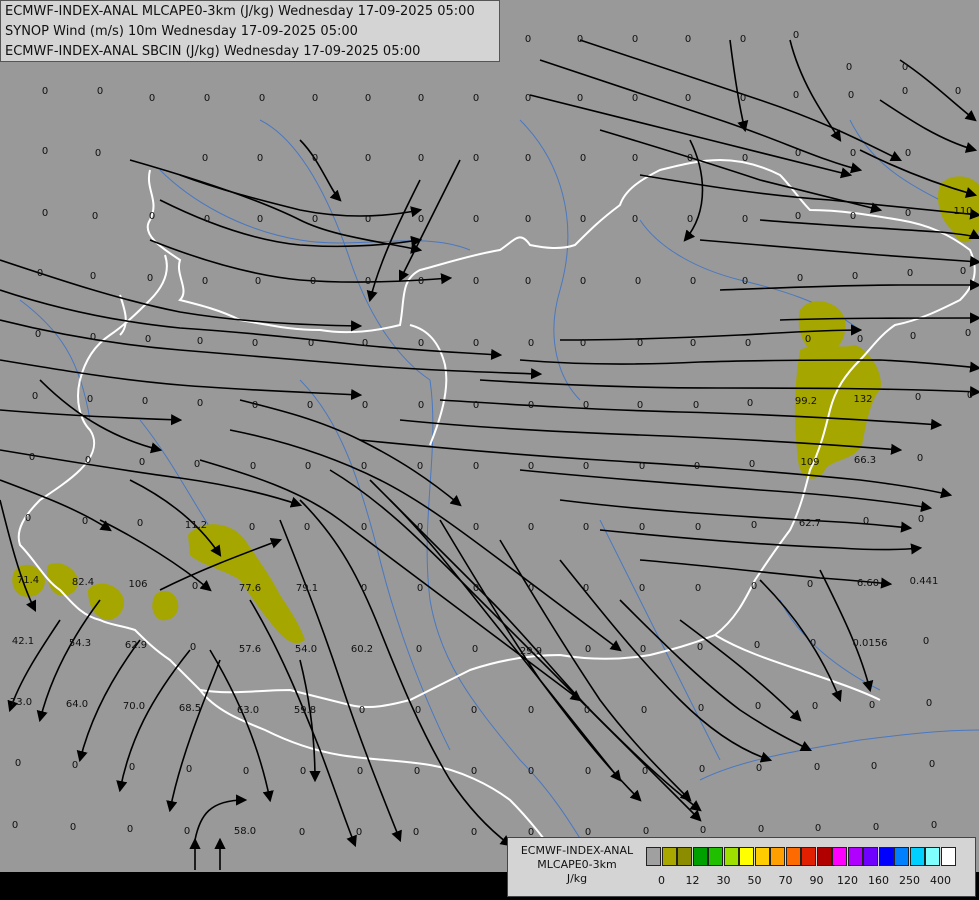  Describe the element at coordinates (577, 864) in the screenshot. I see `legend-title-field: MLCAPE0-3km` at that location.